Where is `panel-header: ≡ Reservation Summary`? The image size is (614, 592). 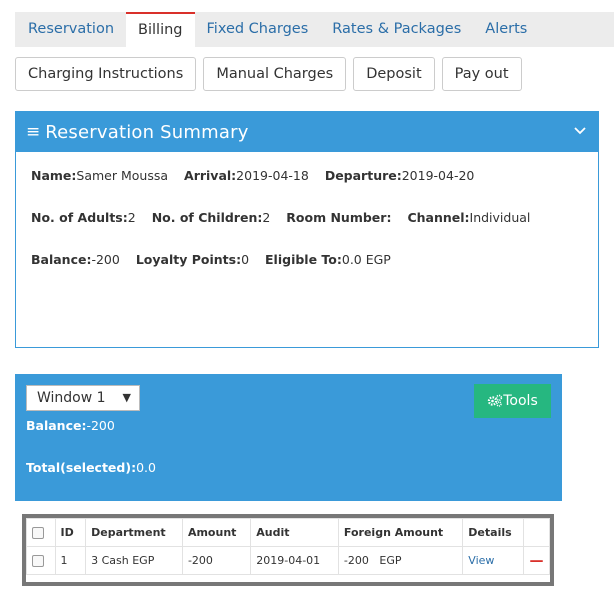 panel-header: ≡ Reservation Summary is located at coordinates (307, 132).